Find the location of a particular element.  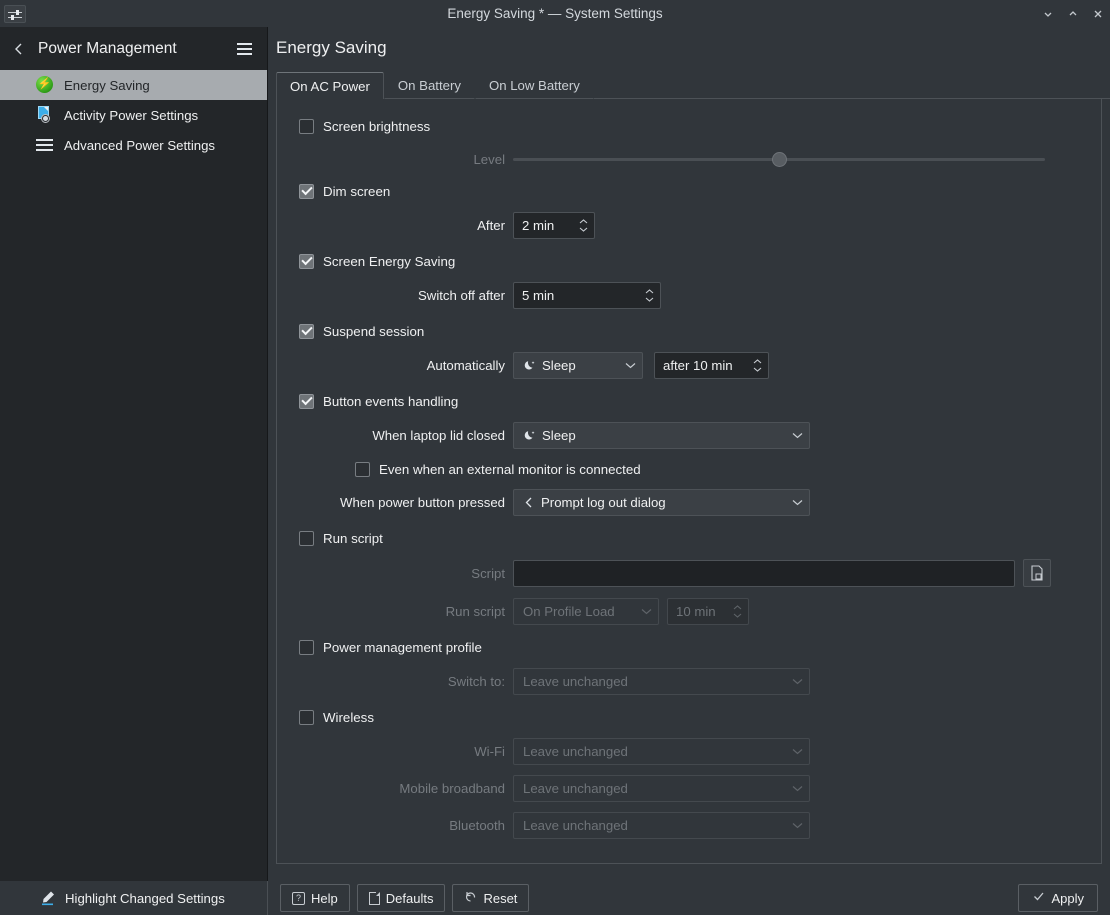

tab-on-ac-power: On AC Power is located at coordinates (330, 85).